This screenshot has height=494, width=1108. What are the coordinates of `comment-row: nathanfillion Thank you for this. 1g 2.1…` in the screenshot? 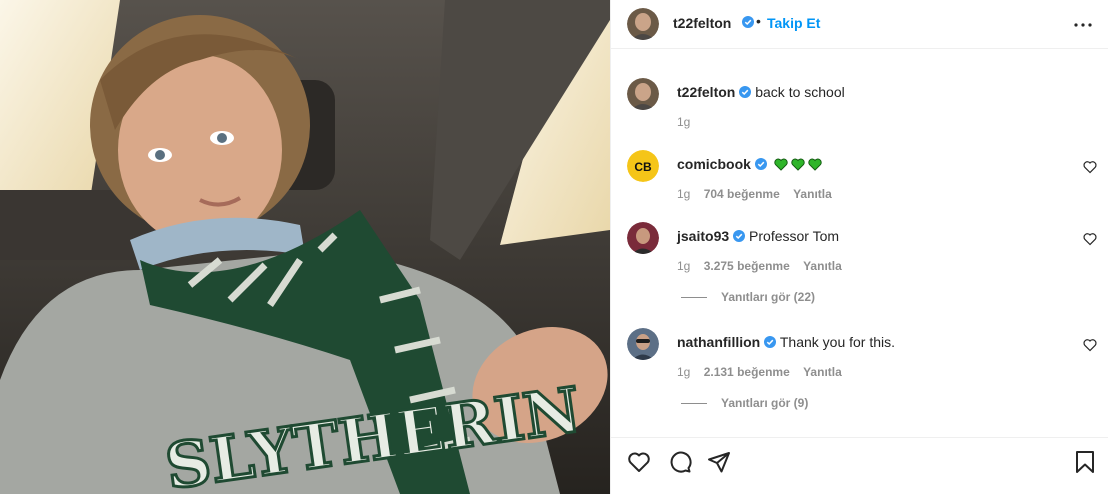 It's located at (859, 353).